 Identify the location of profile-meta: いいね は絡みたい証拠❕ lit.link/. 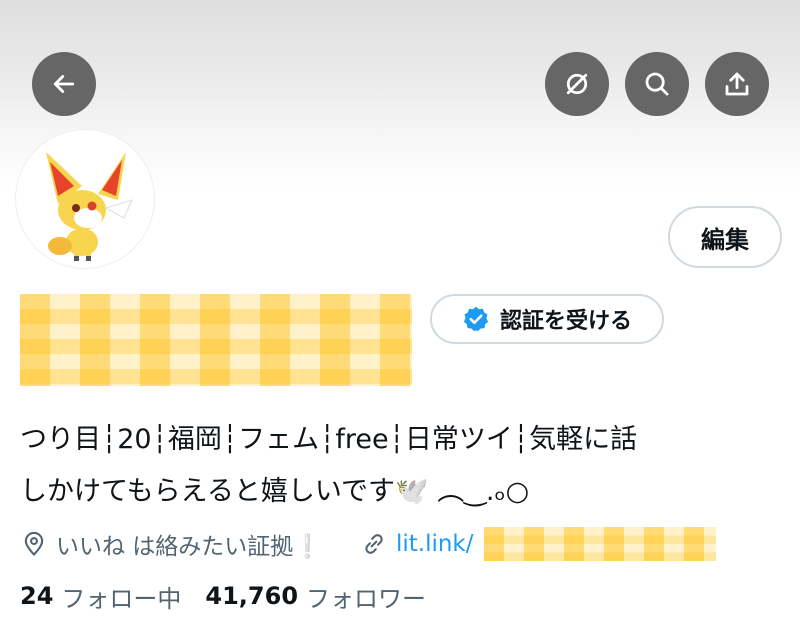
(368, 544).